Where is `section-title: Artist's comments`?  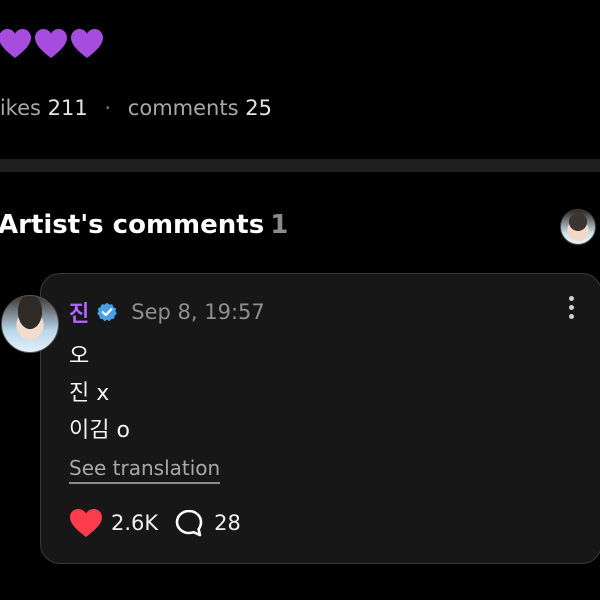
section-title: Artist's comments is located at coordinates (132, 225).